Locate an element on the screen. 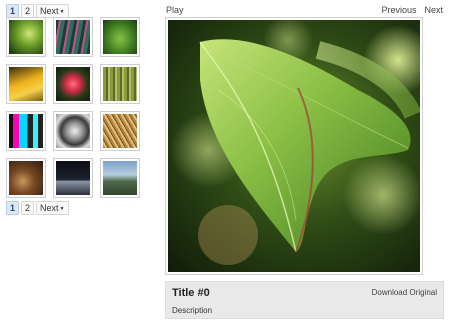 This screenshot has height=326, width=450. next-button: Next is located at coordinates (433, 10).